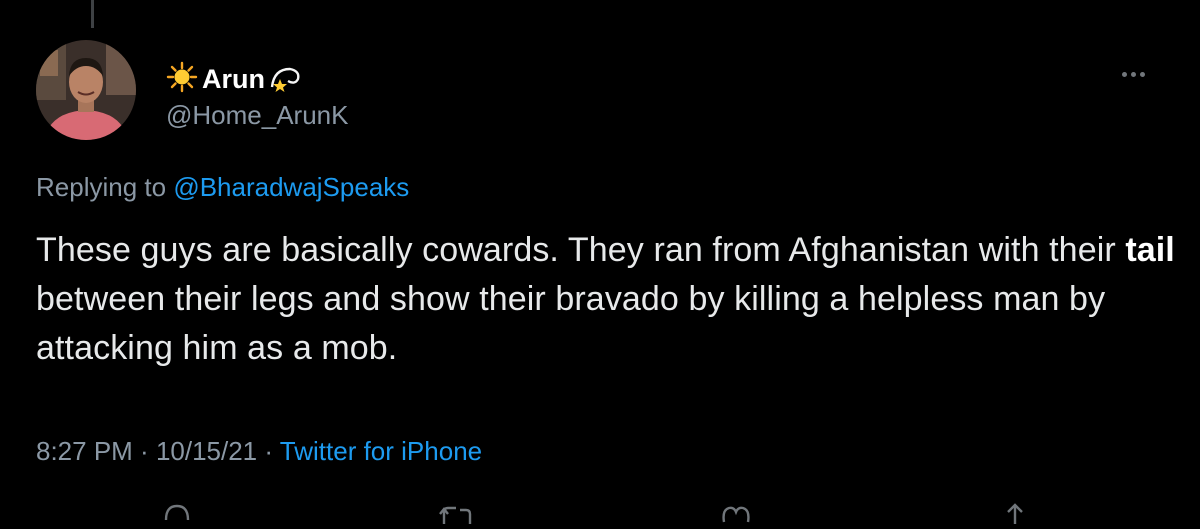 This screenshot has width=1200, height=529. I want to click on tweet-source-link: Twitter for iPhone, so click(381, 451).